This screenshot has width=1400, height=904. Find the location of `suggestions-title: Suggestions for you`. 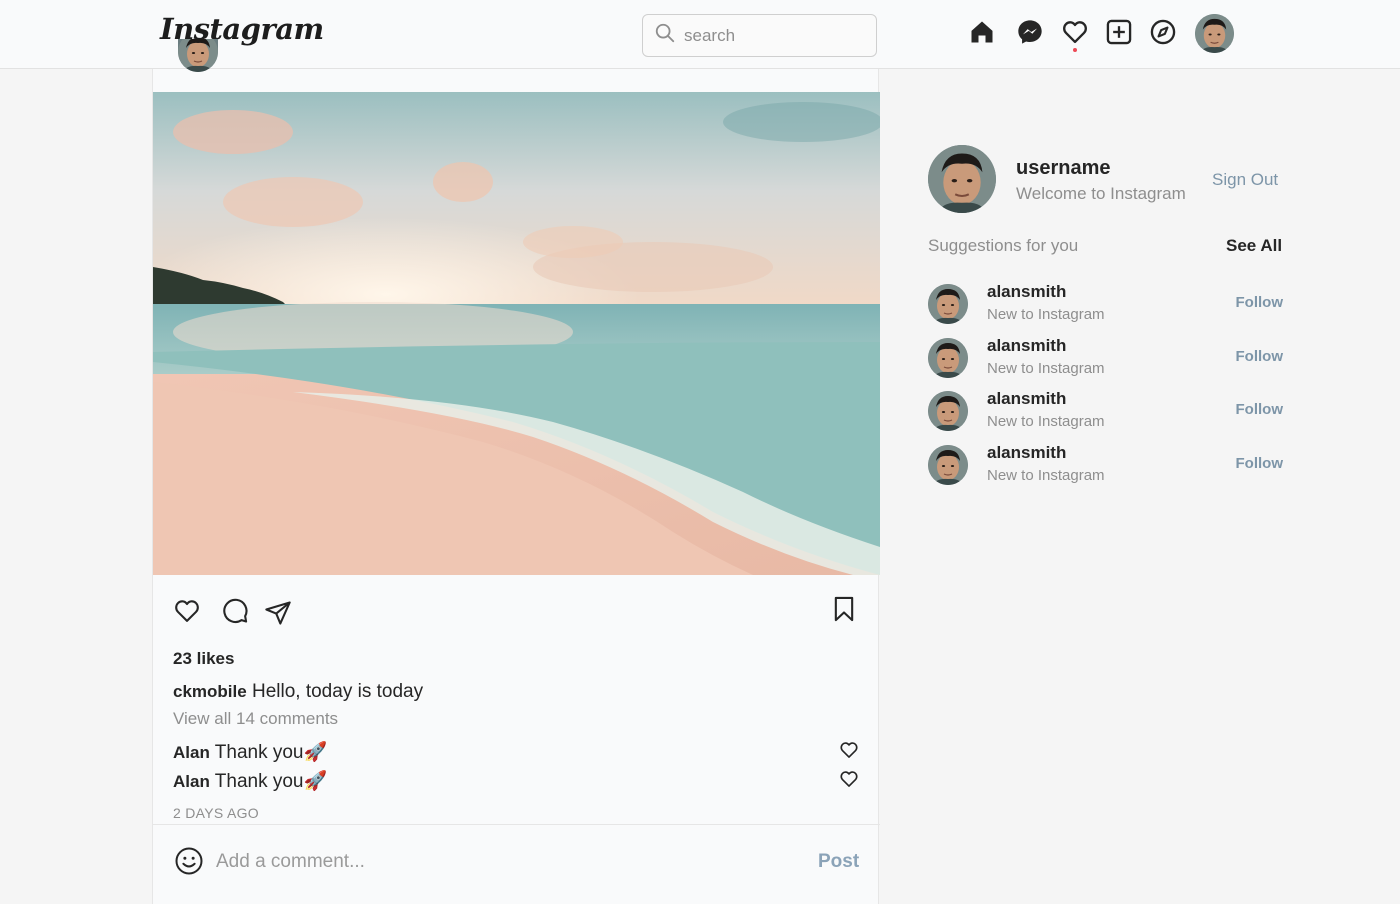

suggestions-title: Suggestions for you is located at coordinates (1003, 245).